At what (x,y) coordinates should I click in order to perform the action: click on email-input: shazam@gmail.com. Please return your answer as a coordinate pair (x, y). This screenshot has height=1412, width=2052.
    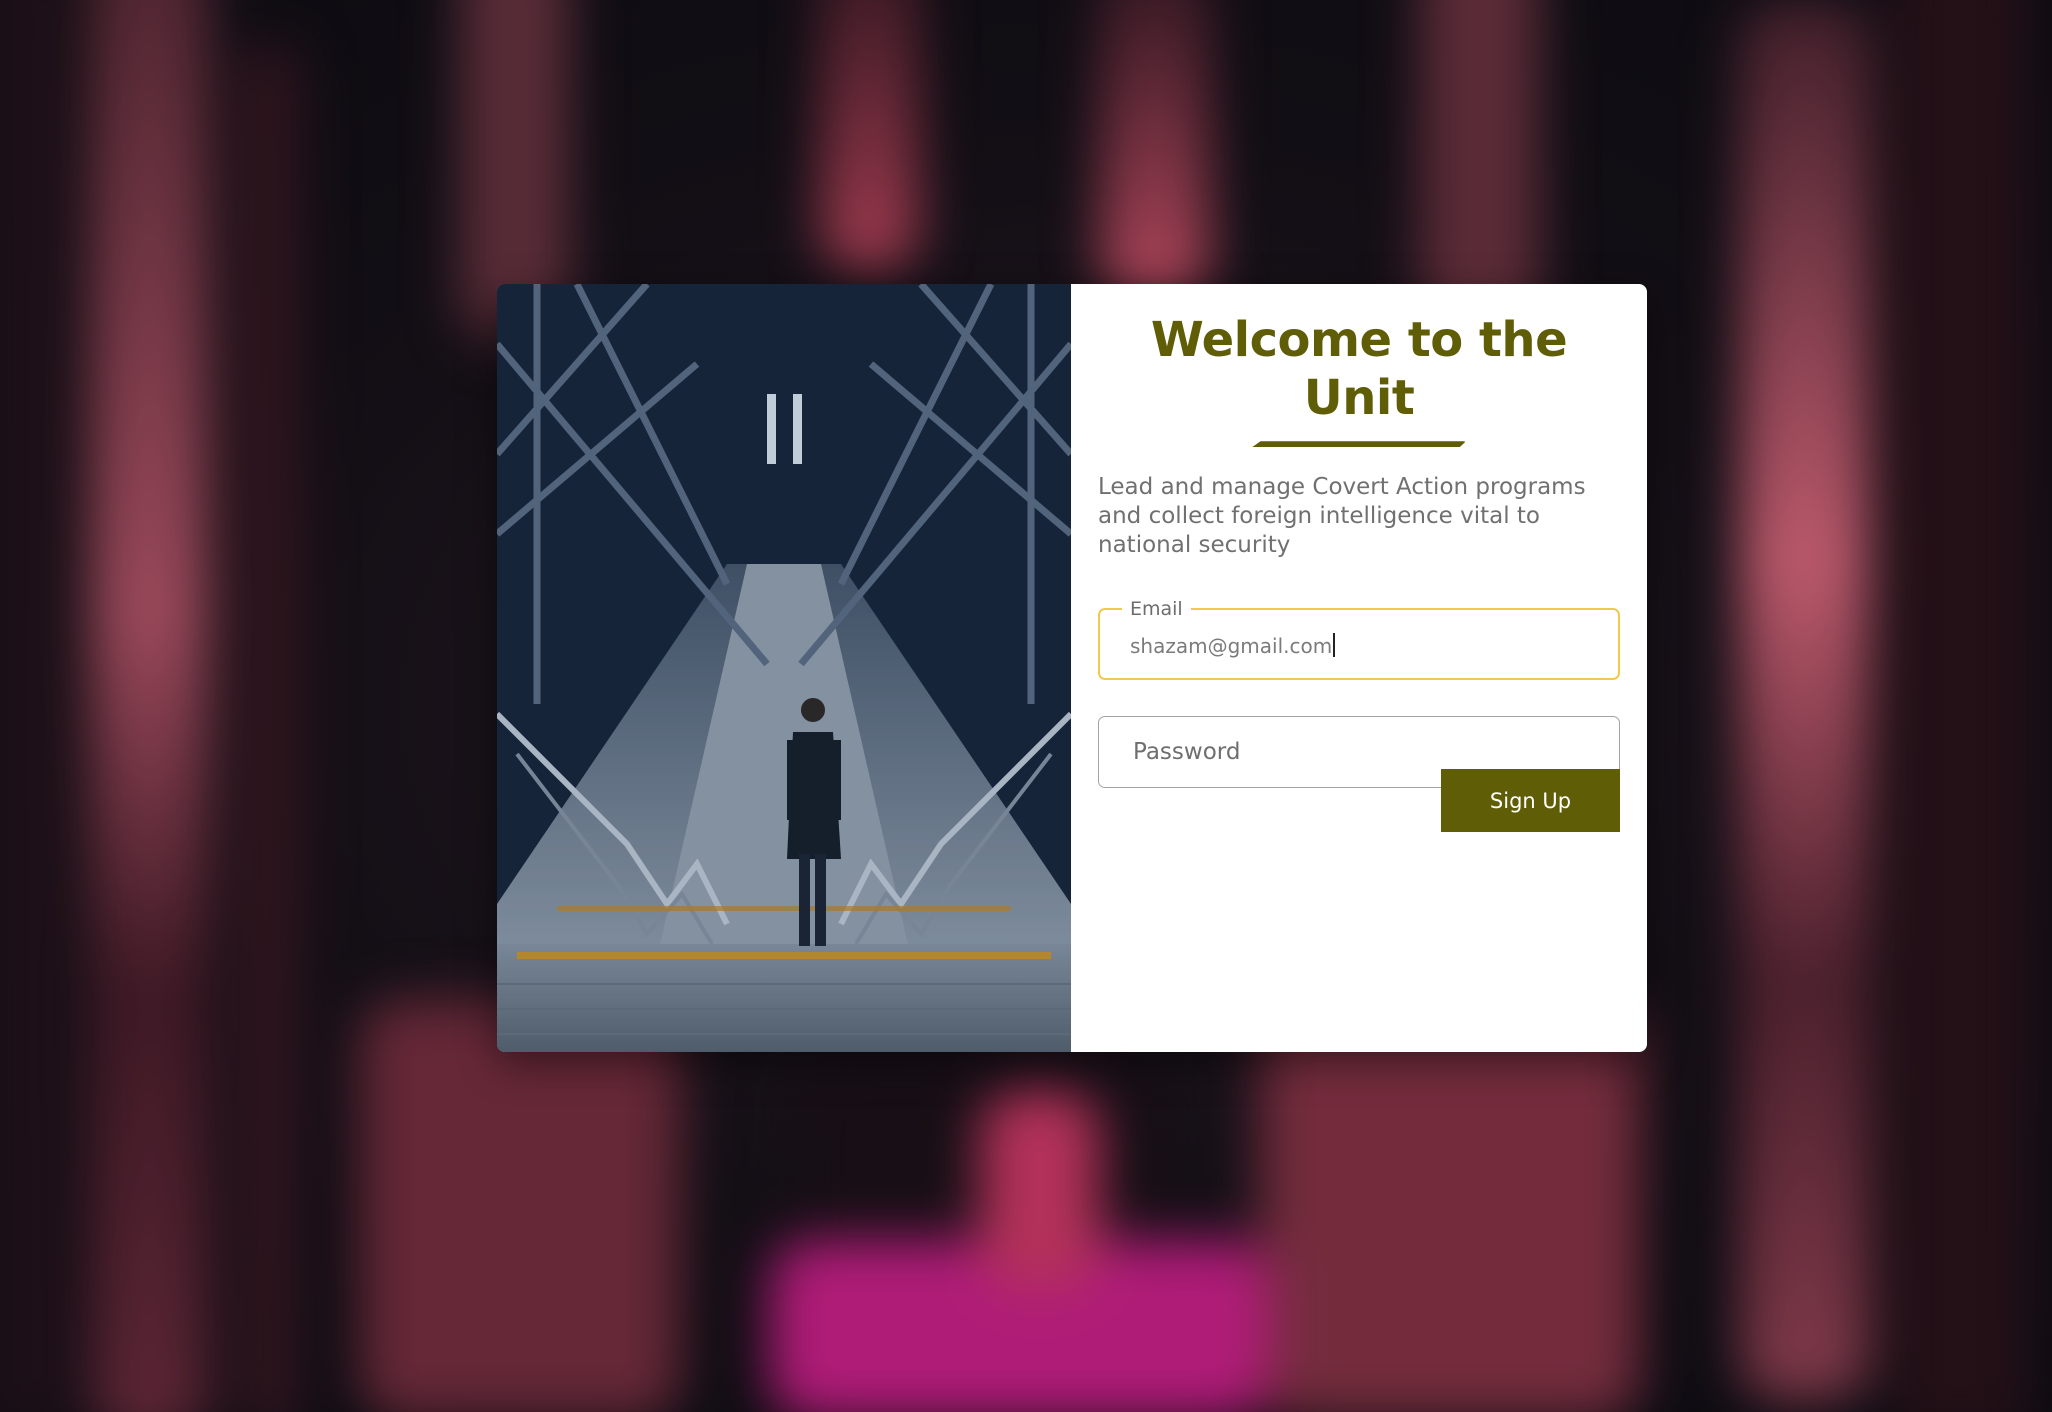
    Looking at the image, I should click on (1233, 646).